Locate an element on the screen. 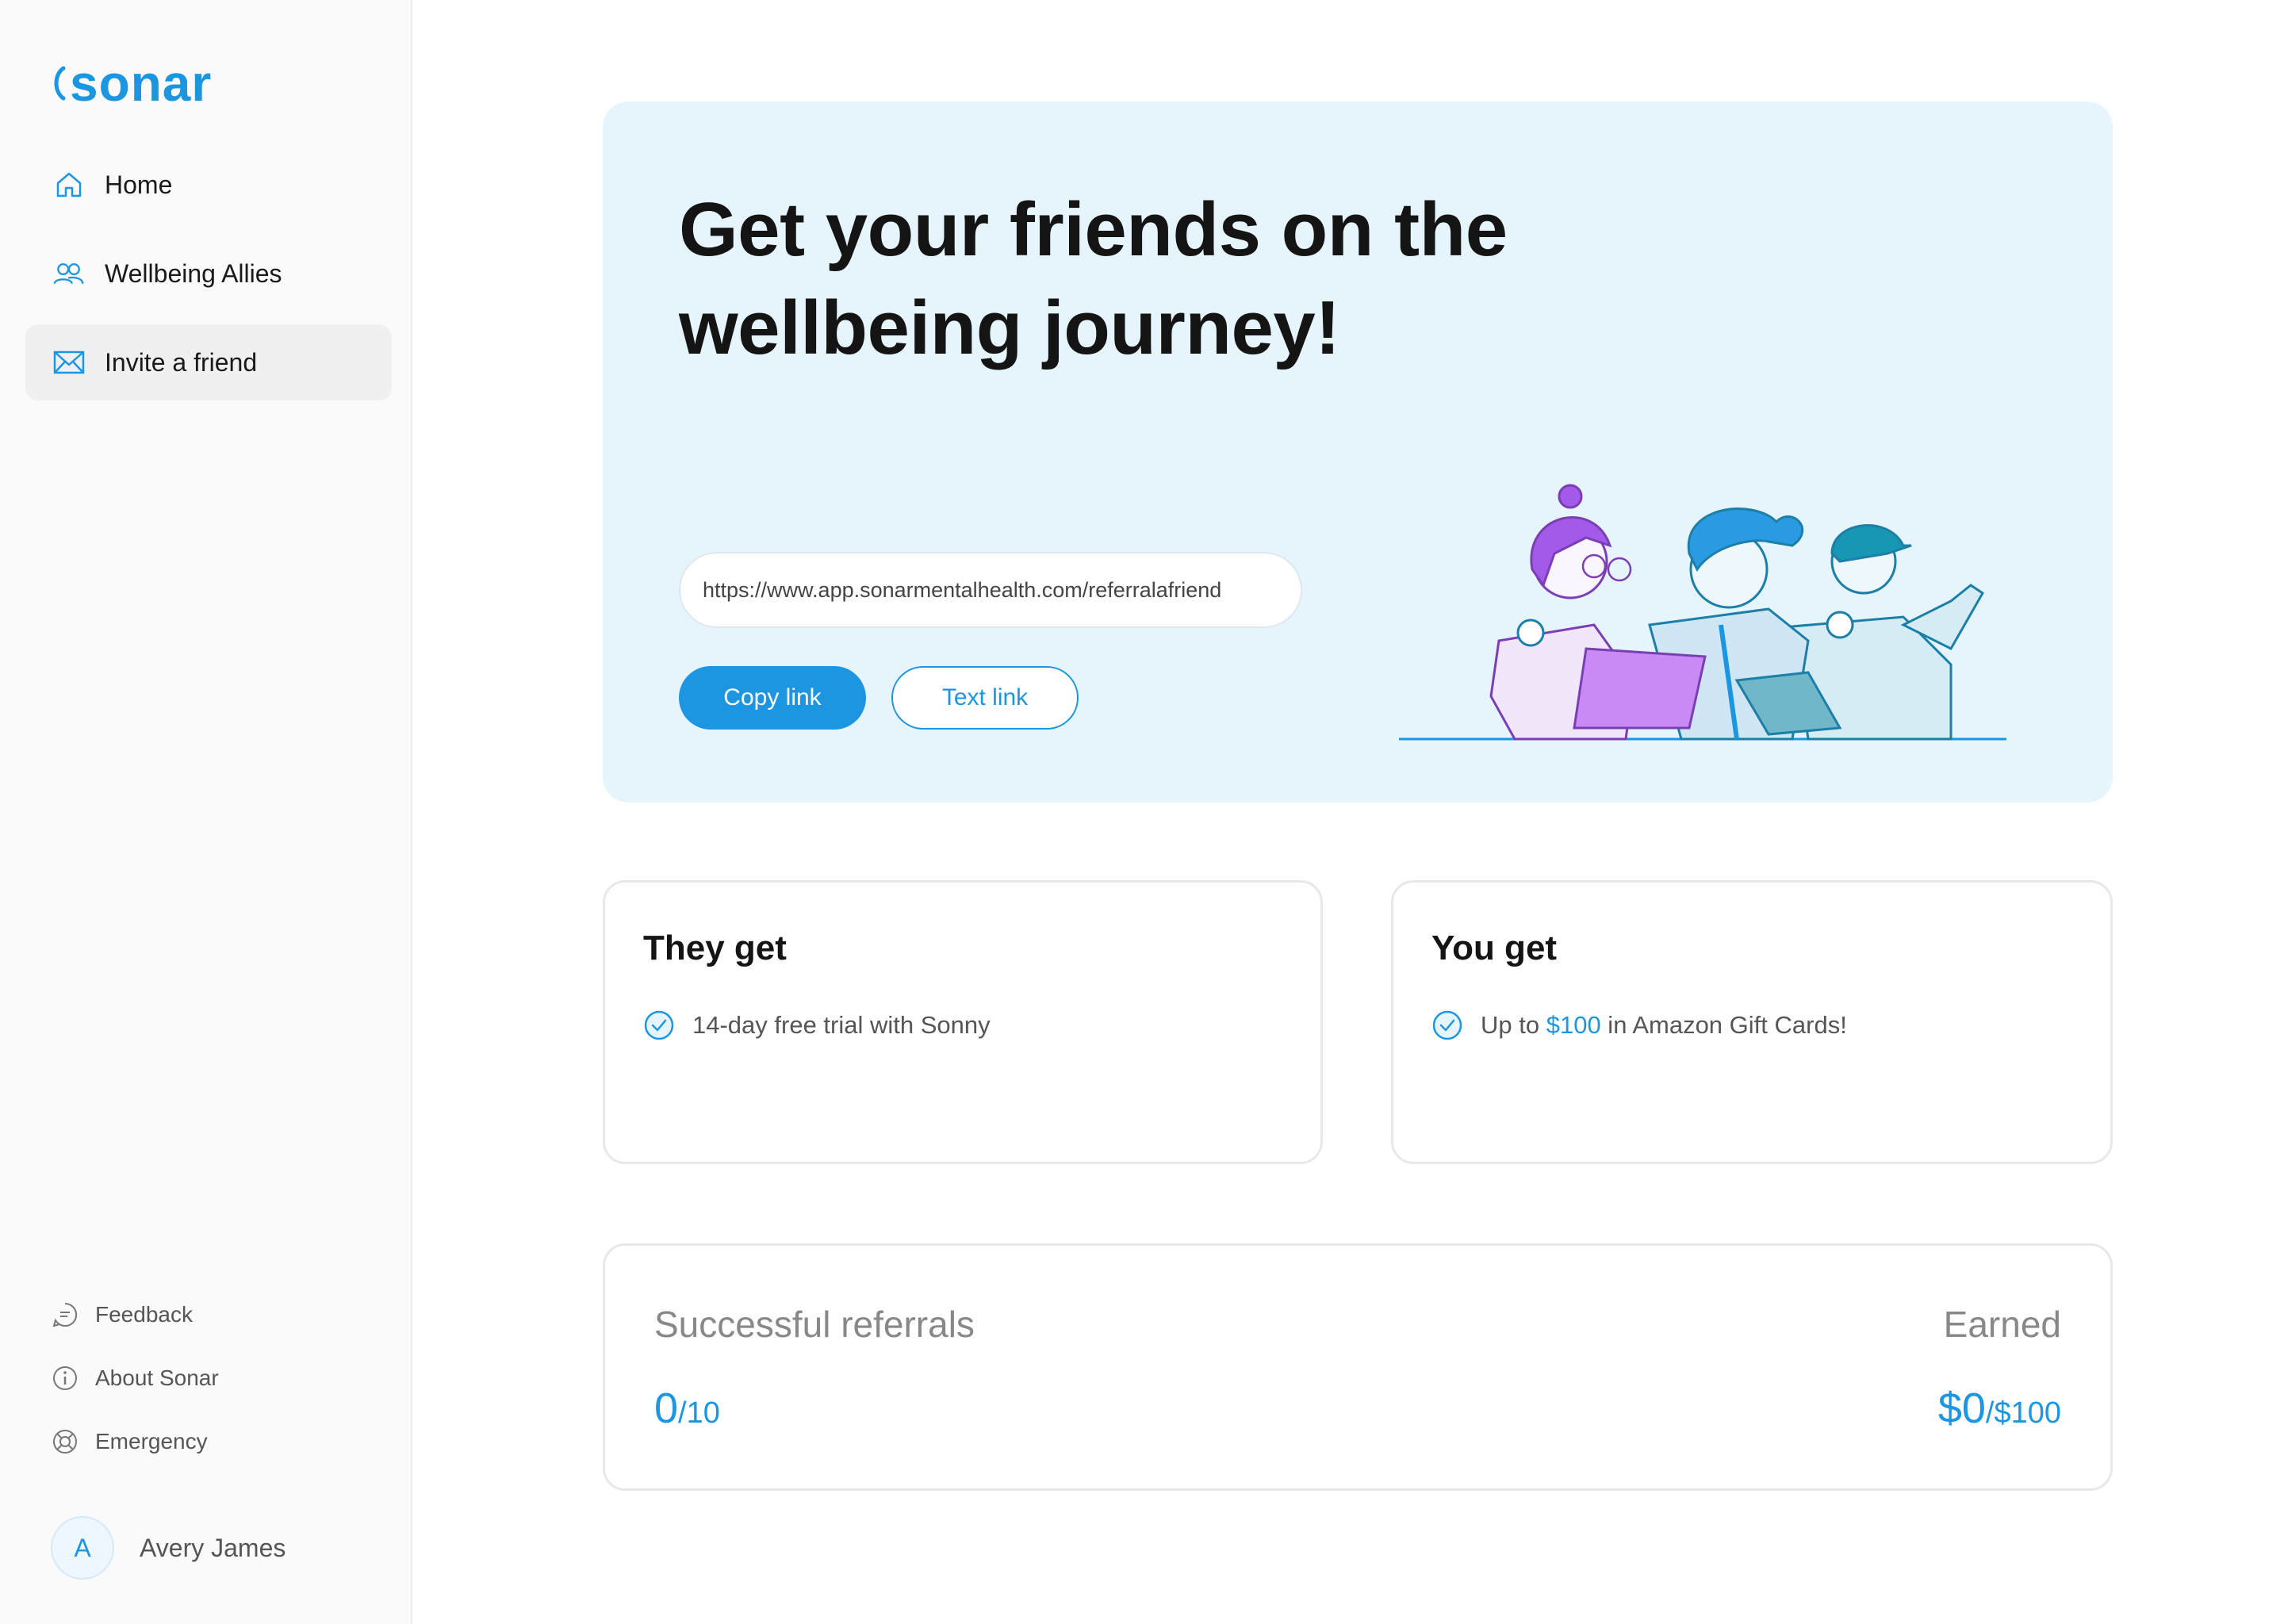 The width and height of the screenshot is (2284, 1624). earned-amount: $0 is located at coordinates (1961, 1408).